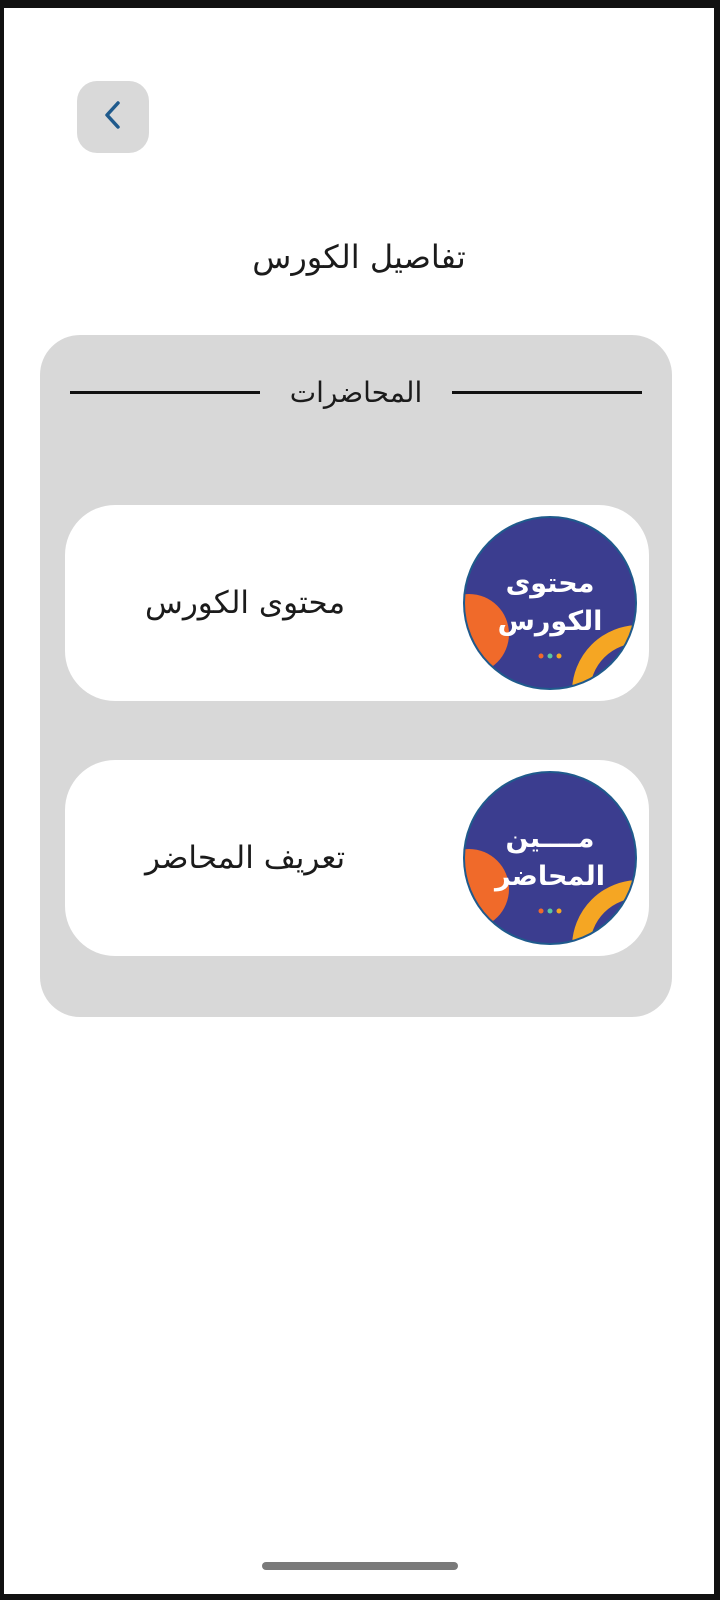  I want to click on back-button, so click(113, 117).